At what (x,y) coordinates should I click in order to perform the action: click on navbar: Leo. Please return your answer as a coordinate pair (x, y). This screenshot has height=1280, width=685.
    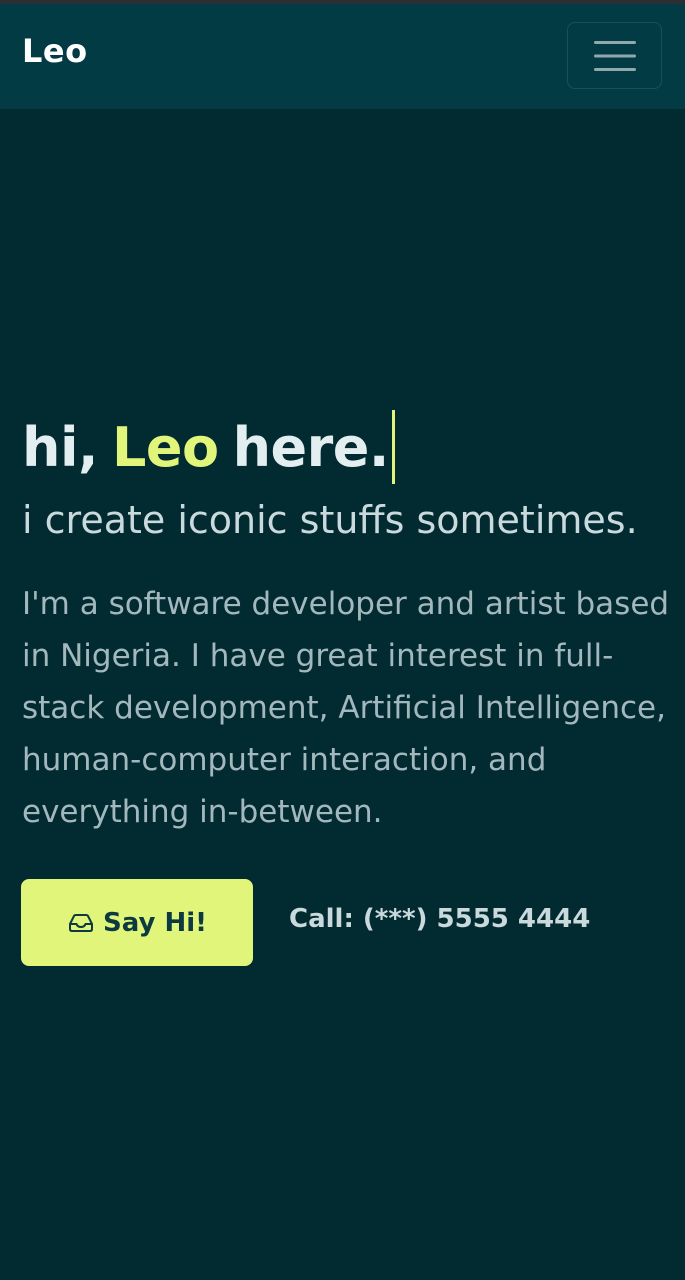
    Looking at the image, I should click on (342, 56).